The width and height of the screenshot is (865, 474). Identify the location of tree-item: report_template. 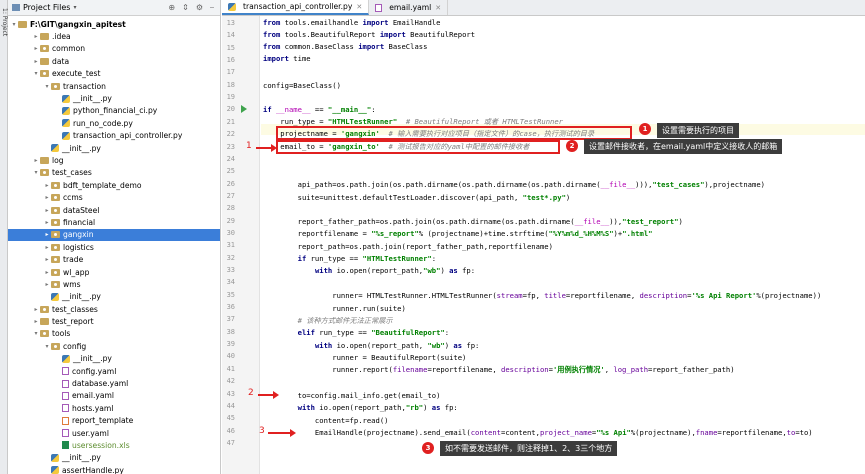
(114, 421).